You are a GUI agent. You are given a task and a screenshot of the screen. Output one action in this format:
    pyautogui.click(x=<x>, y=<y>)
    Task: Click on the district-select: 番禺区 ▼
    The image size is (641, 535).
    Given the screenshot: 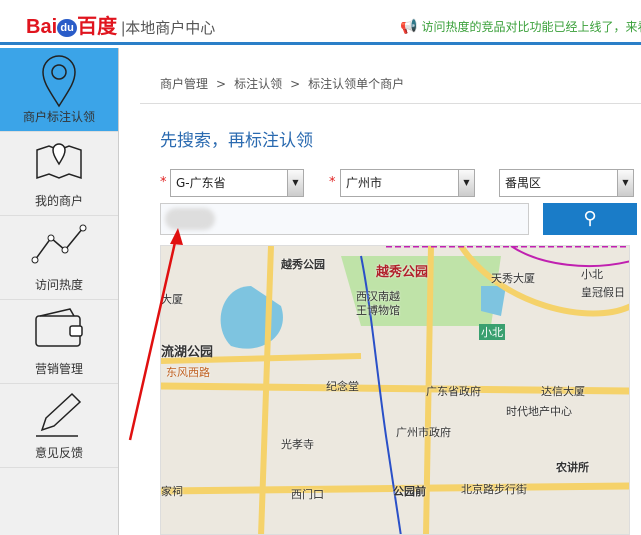 What is the action you would take?
    pyautogui.click(x=566, y=183)
    